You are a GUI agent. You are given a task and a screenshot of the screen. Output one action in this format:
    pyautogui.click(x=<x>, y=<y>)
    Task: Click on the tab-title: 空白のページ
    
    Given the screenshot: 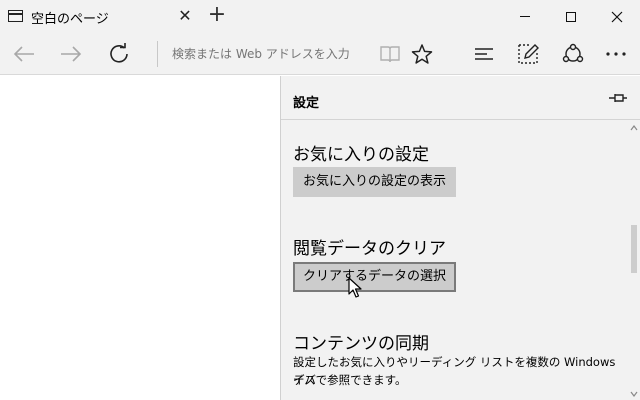 What is the action you would take?
    pyautogui.click(x=70, y=19)
    